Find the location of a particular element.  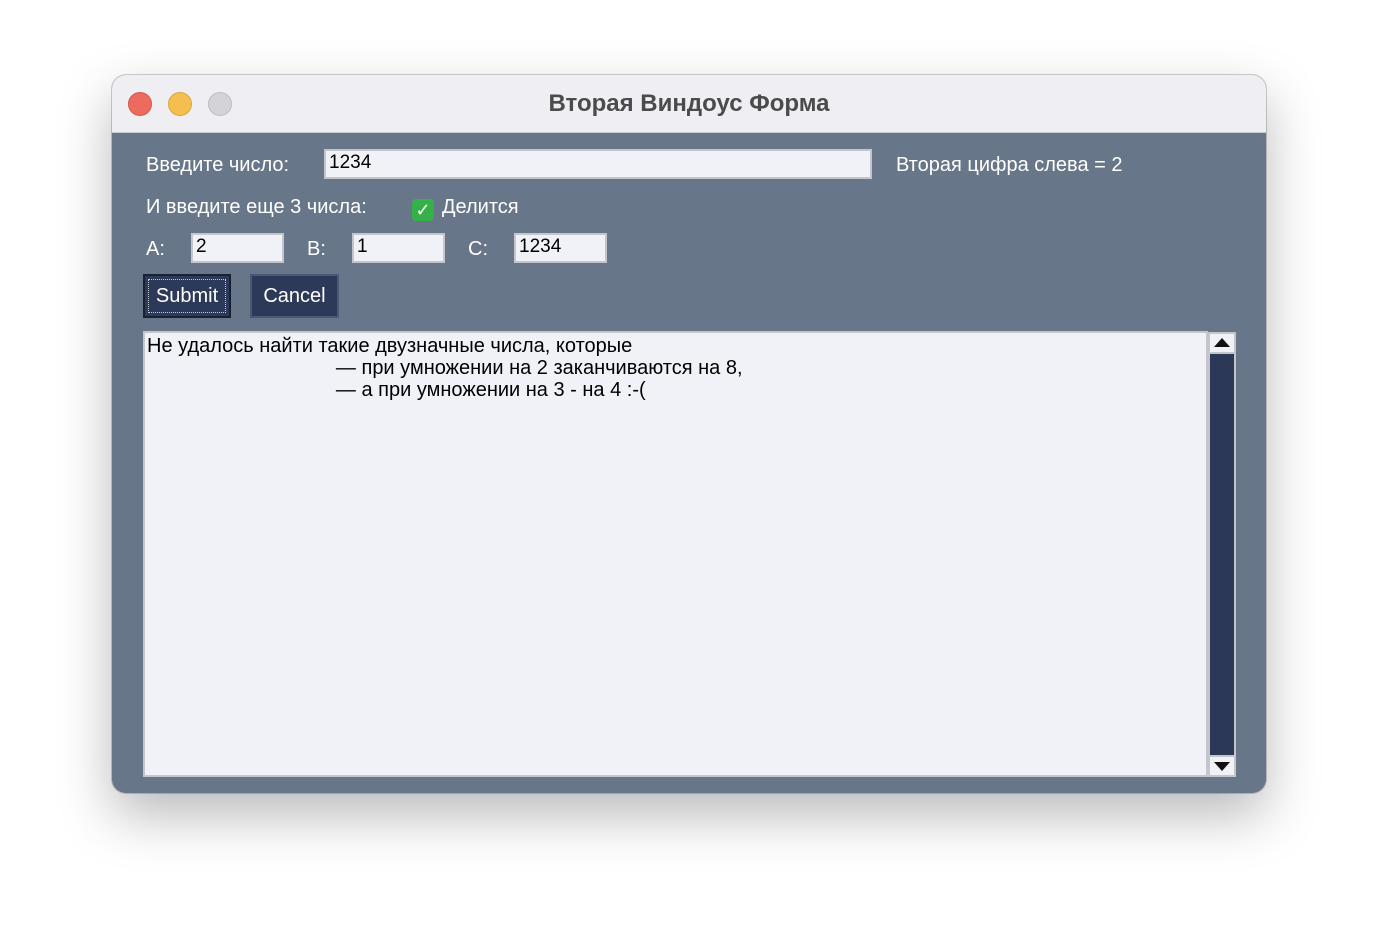

arrow-up-icon is located at coordinates (1222, 342).